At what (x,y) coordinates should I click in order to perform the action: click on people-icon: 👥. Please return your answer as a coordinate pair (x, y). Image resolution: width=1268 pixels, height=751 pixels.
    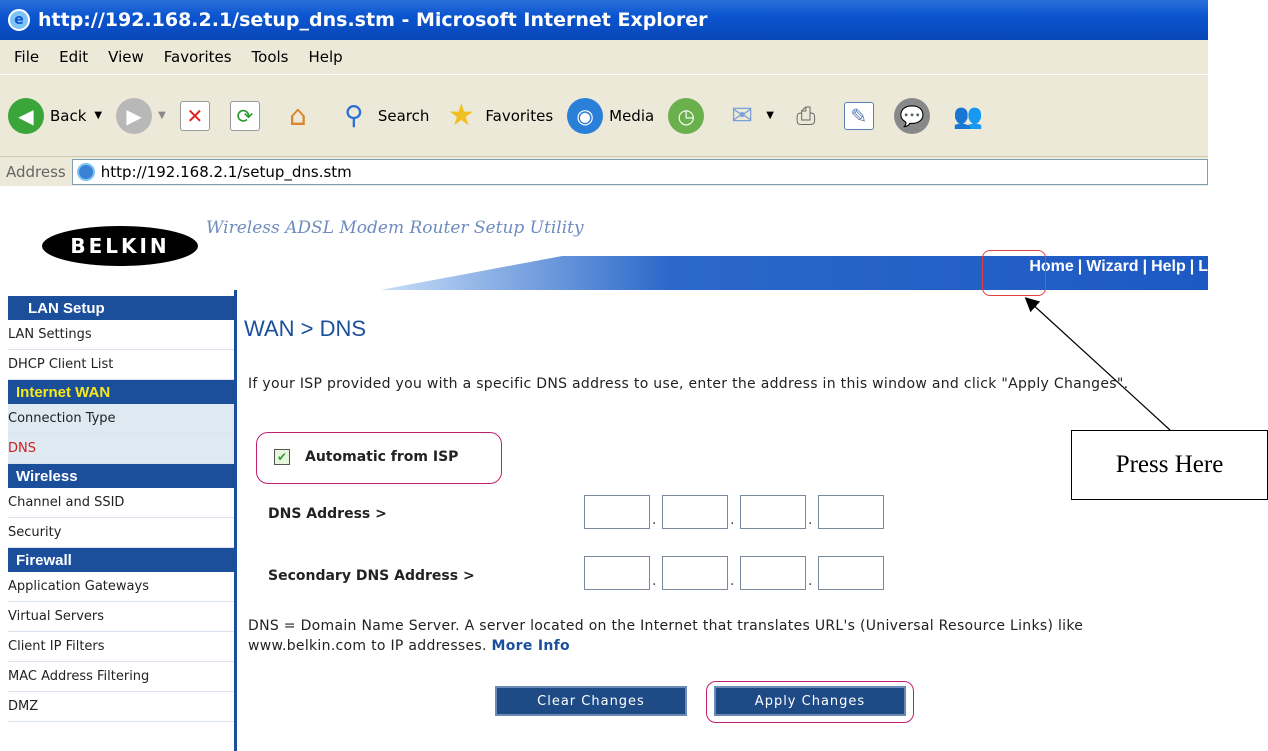
    Looking at the image, I should click on (967, 115).